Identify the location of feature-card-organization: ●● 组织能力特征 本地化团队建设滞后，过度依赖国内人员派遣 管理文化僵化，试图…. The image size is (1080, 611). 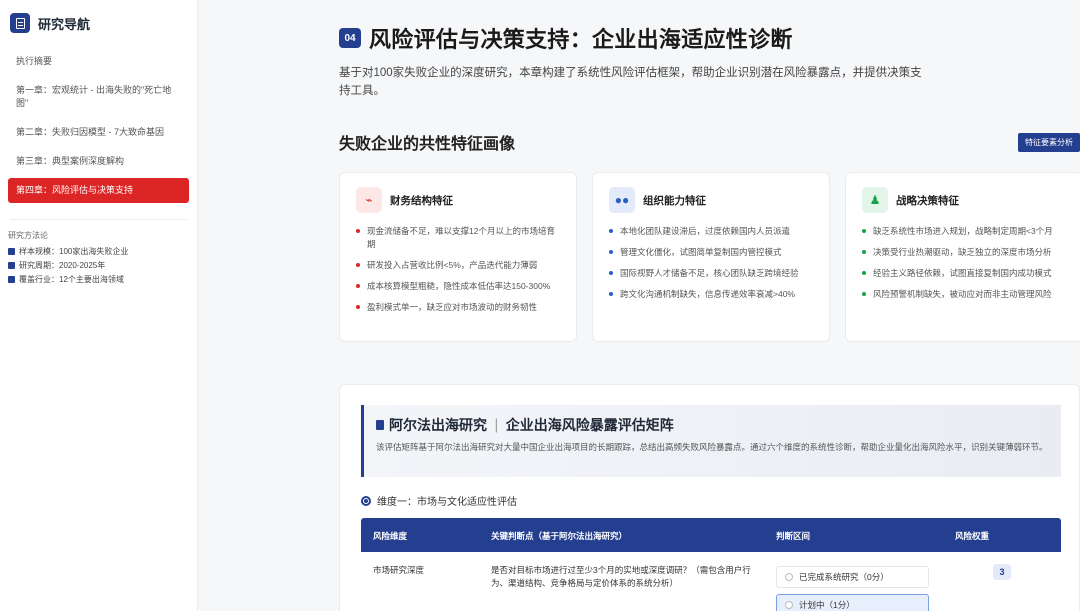
(711, 257).